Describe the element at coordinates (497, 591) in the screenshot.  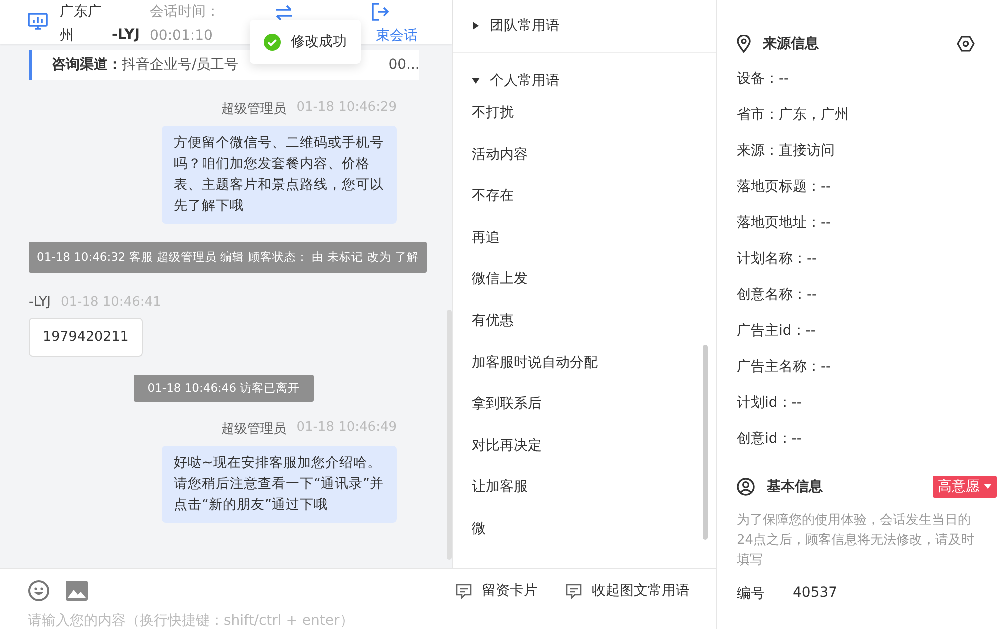
I see `composer-action: 留资卡片` at that location.